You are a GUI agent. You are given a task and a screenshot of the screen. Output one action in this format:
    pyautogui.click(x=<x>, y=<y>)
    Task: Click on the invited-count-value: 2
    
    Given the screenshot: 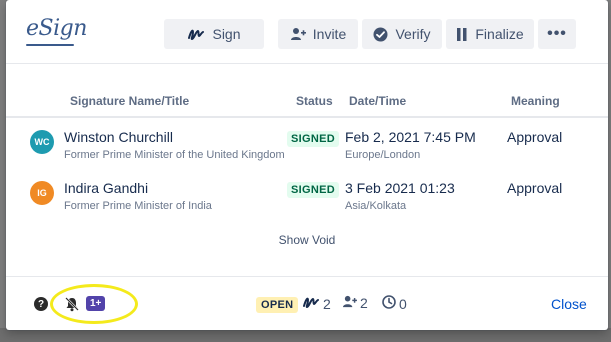 What is the action you would take?
    pyautogui.click(x=364, y=303)
    